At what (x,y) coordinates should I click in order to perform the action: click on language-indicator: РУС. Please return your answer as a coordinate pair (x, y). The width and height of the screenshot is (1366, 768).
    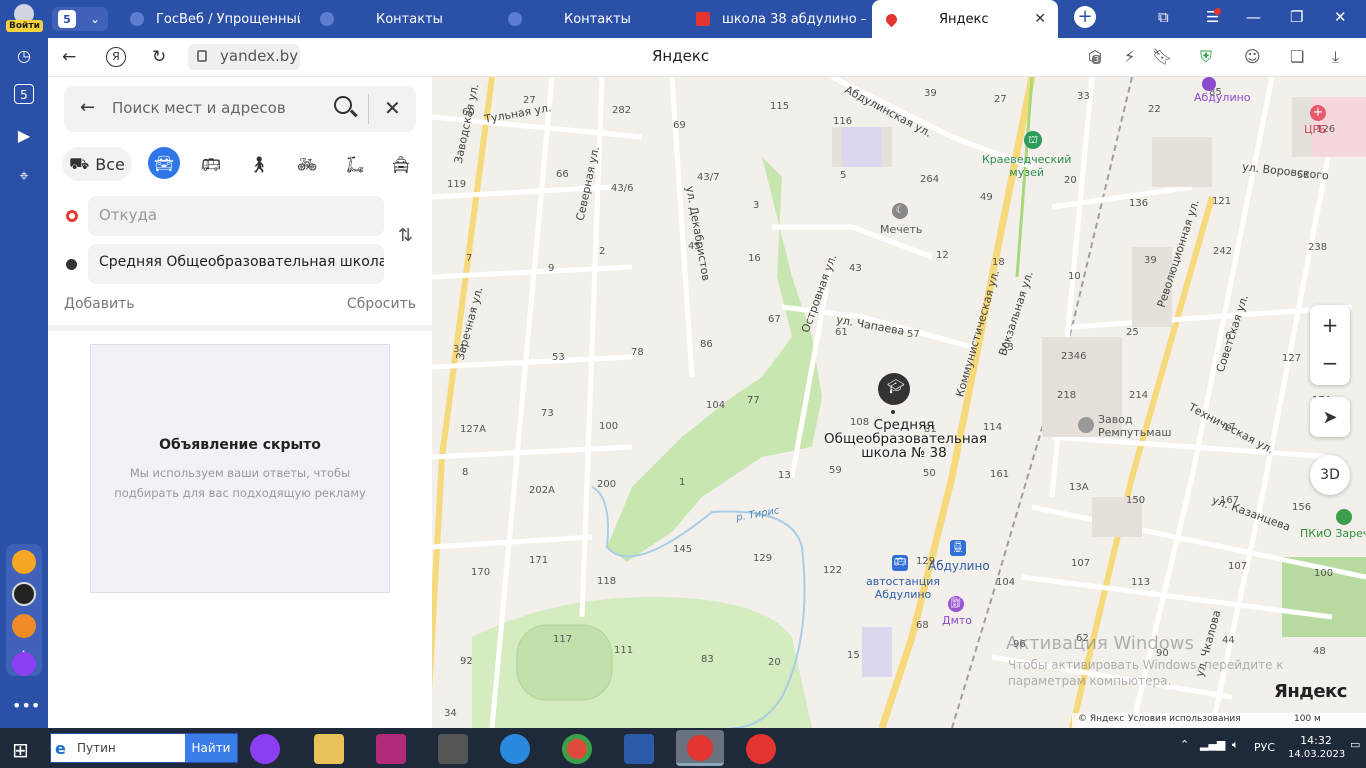
    Looking at the image, I should click on (1264, 747).